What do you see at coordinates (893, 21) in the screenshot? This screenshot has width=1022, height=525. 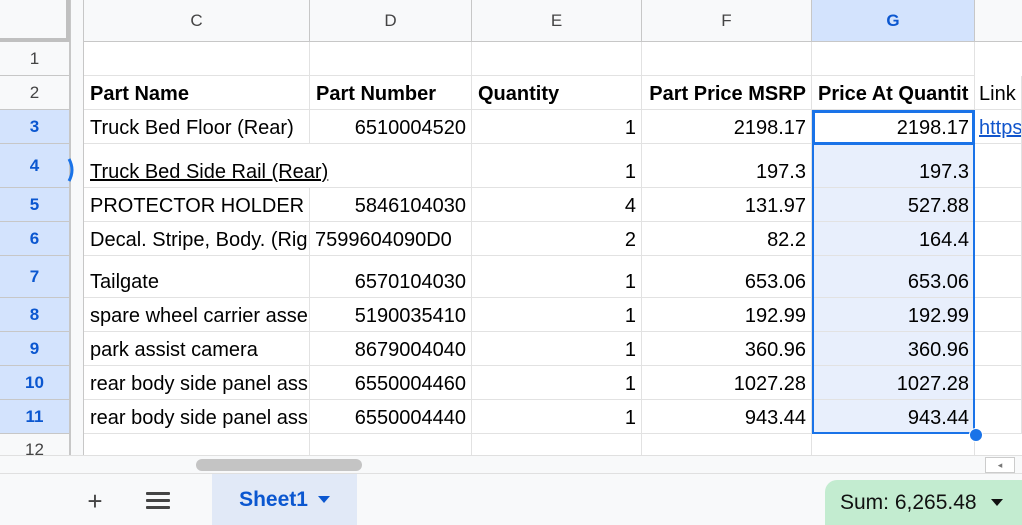 I see `column-header-g: G` at bounding box center [893, 21].